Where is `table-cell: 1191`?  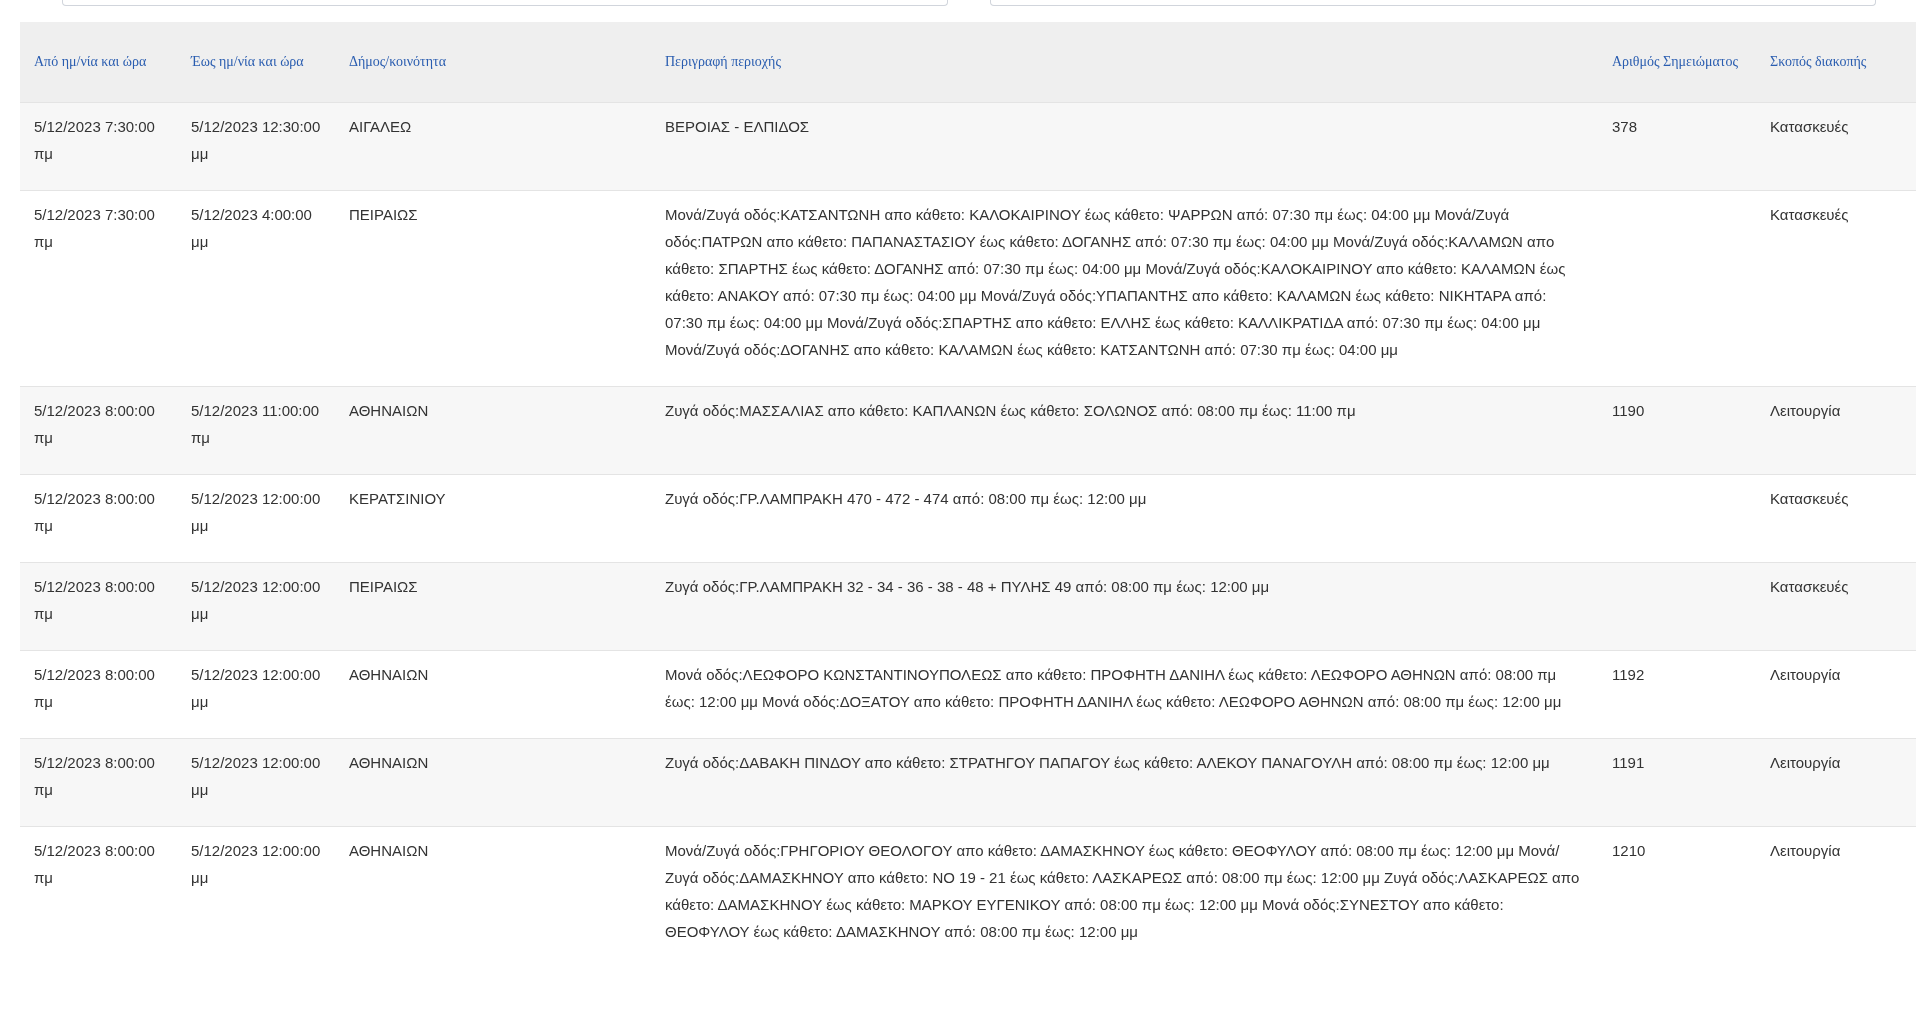
table-cell: 1191 is located at coordinates (1628, 762).